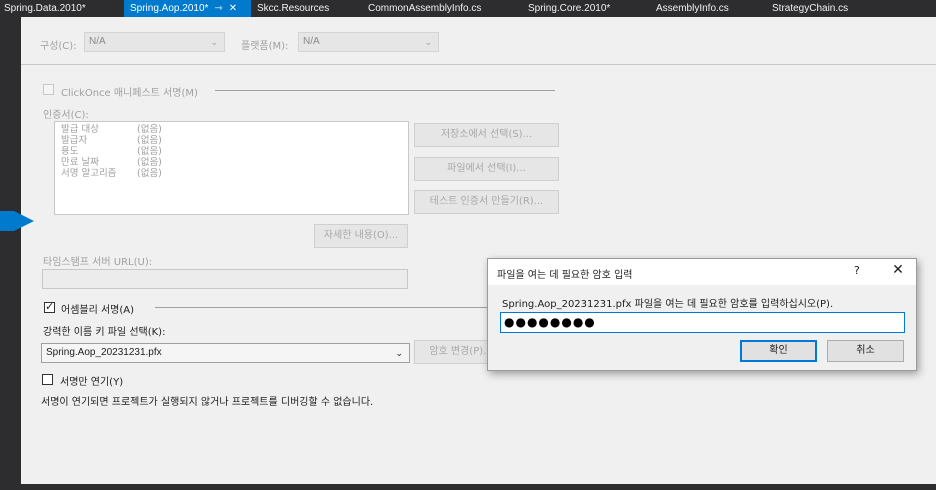 The height and width of the screenshot is (490, 936). What do you see at coordinates (478, 64) in the screenshot?
I see `header-divider` at bounding box center [478, 64].